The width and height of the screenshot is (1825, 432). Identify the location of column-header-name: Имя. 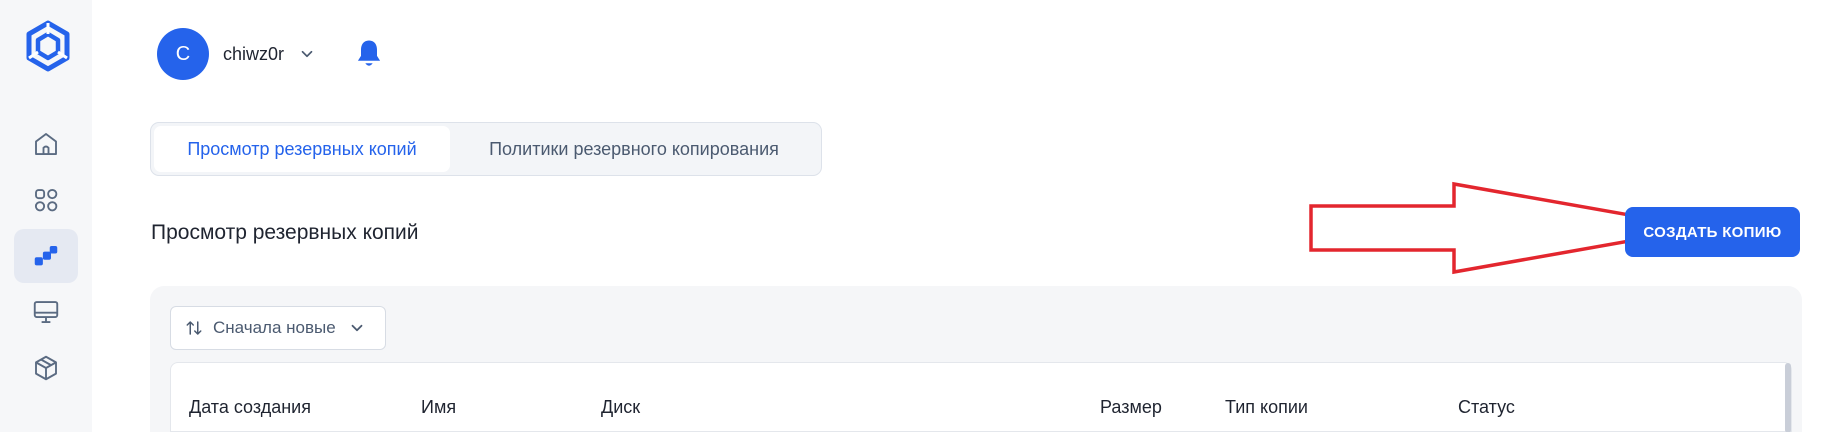
(438, 407).